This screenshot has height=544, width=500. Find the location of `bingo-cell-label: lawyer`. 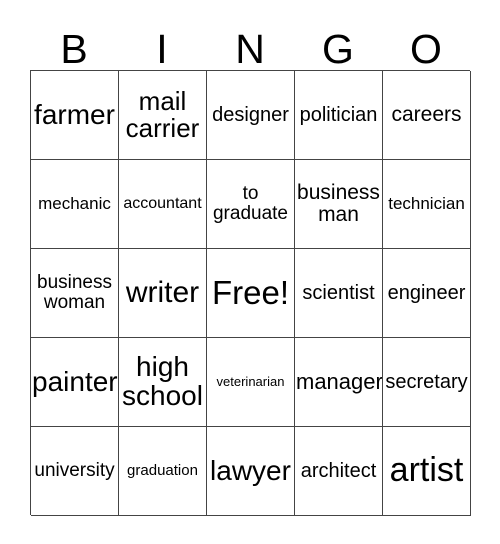

bingo-cell-label: lawyer is located at coordinates (250, 470).